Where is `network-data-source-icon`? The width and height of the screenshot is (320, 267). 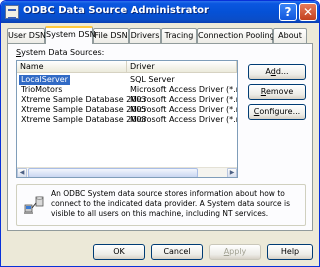
network-data-source-icon is located at coordinates (34, 205).